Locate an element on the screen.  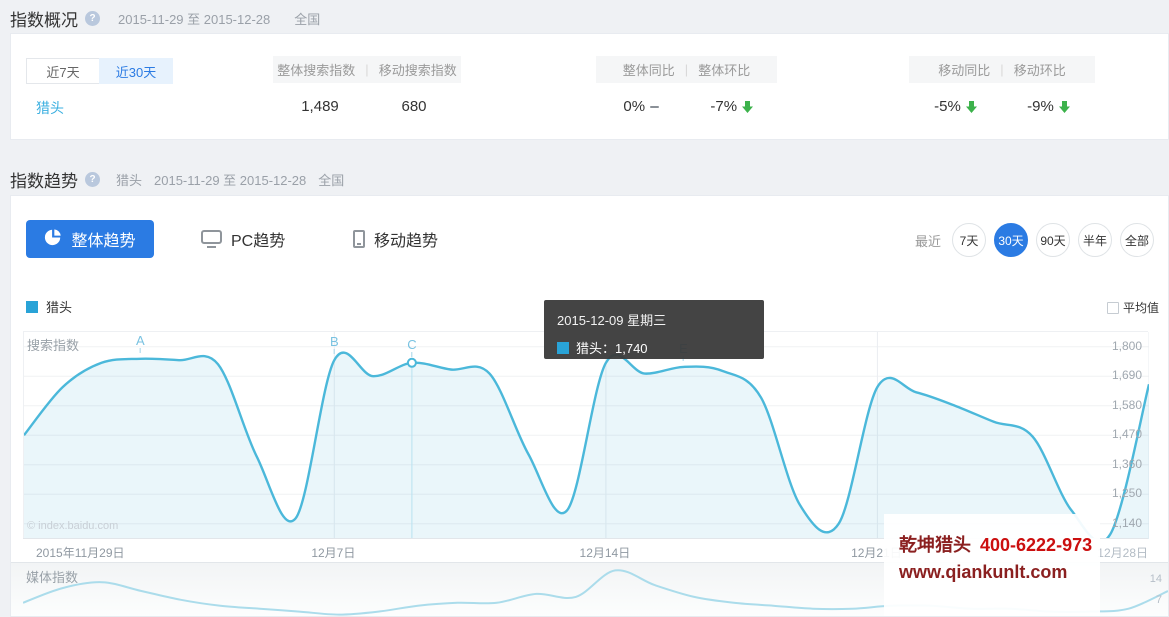
range-pill-4: 全部 is located at coordinates (1137, 240).